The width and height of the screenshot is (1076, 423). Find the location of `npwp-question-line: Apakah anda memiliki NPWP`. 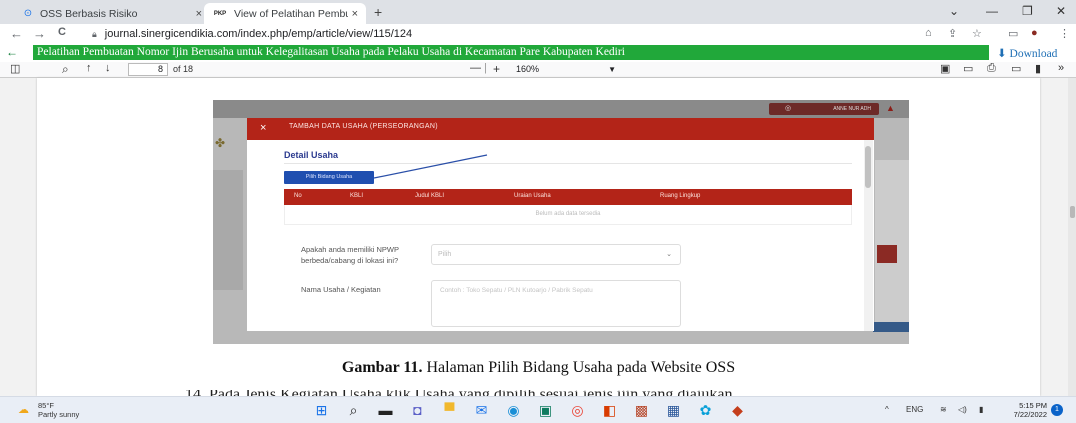

npwp-question-line: Apakah anda memiliki NPWP is located at coordinates (350, 249).